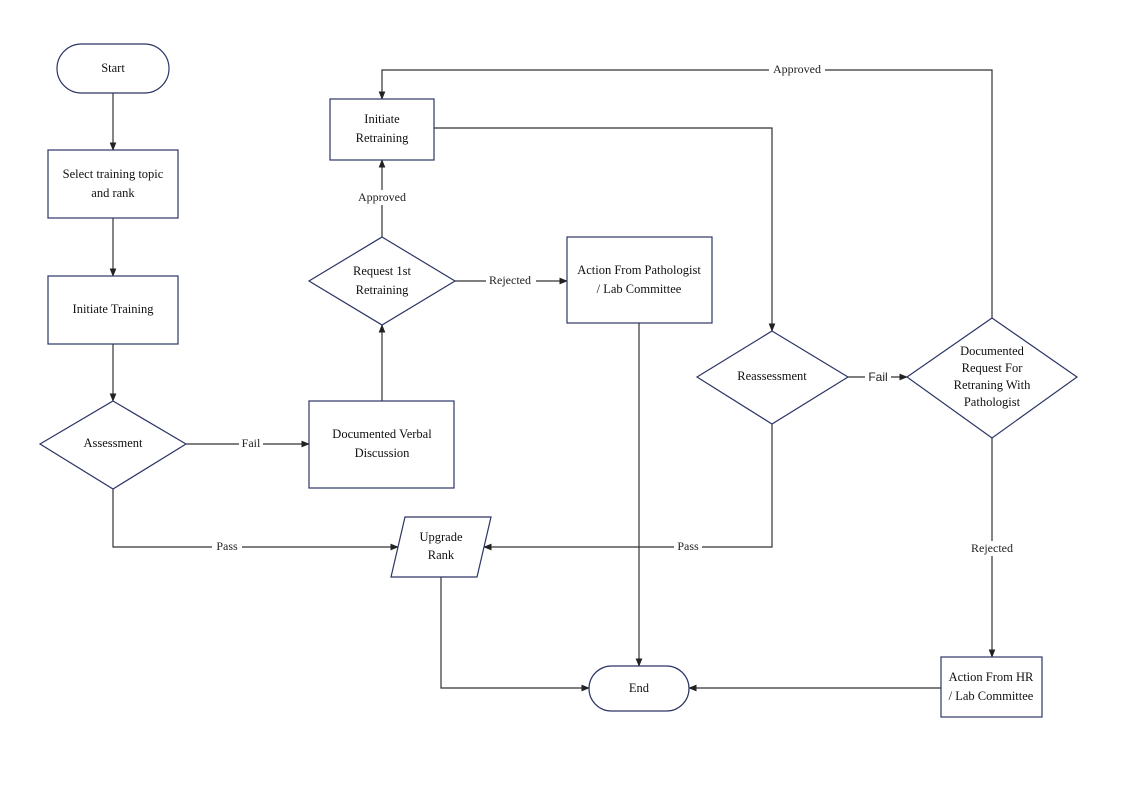 The image size is (1122, 794). Describe the element at coordinates (440, 537) in the screenshot. I see `node-label: Upgrade` at that location.